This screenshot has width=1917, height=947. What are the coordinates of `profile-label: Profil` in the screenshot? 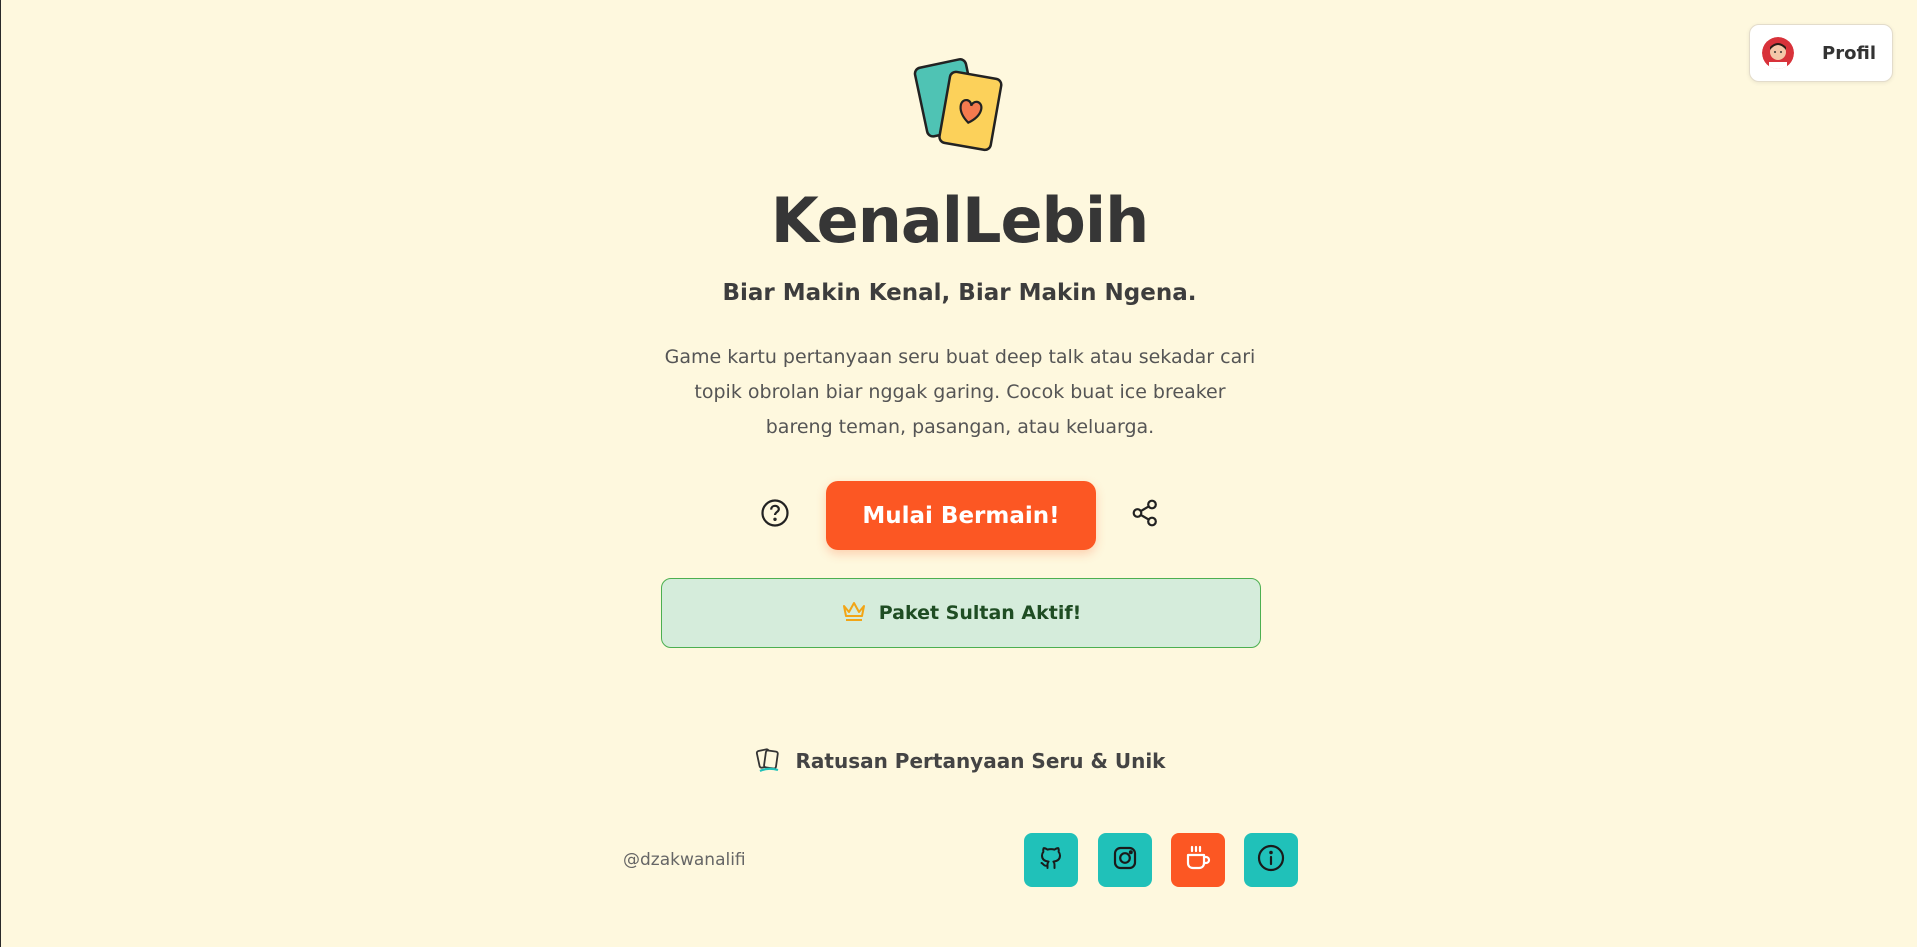 It's located at (1849, 53).